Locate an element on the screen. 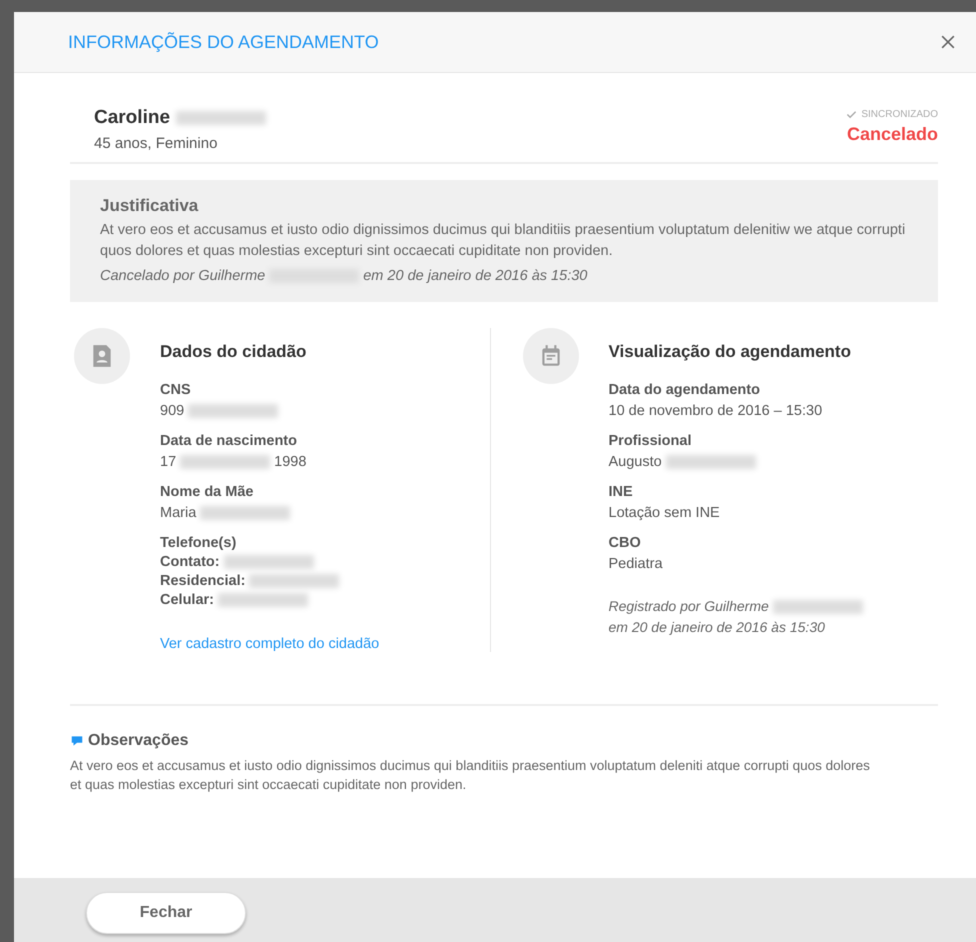 The width and height of the screenshot is (976, 942). field-label: INE is located at coordinates (621, 492).